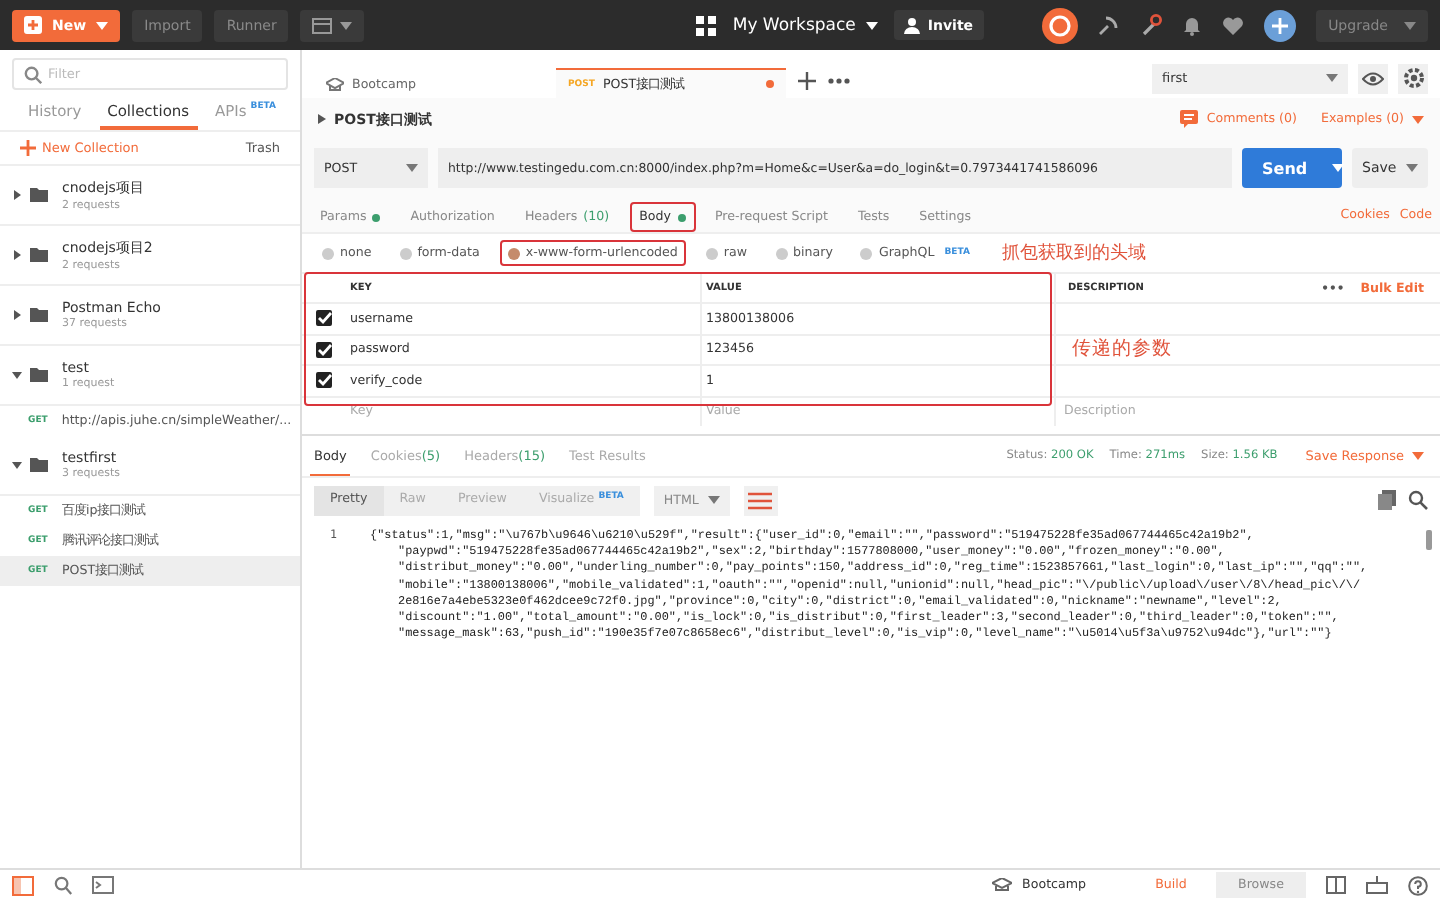  I want to click on console-icon, so click(103, 885).